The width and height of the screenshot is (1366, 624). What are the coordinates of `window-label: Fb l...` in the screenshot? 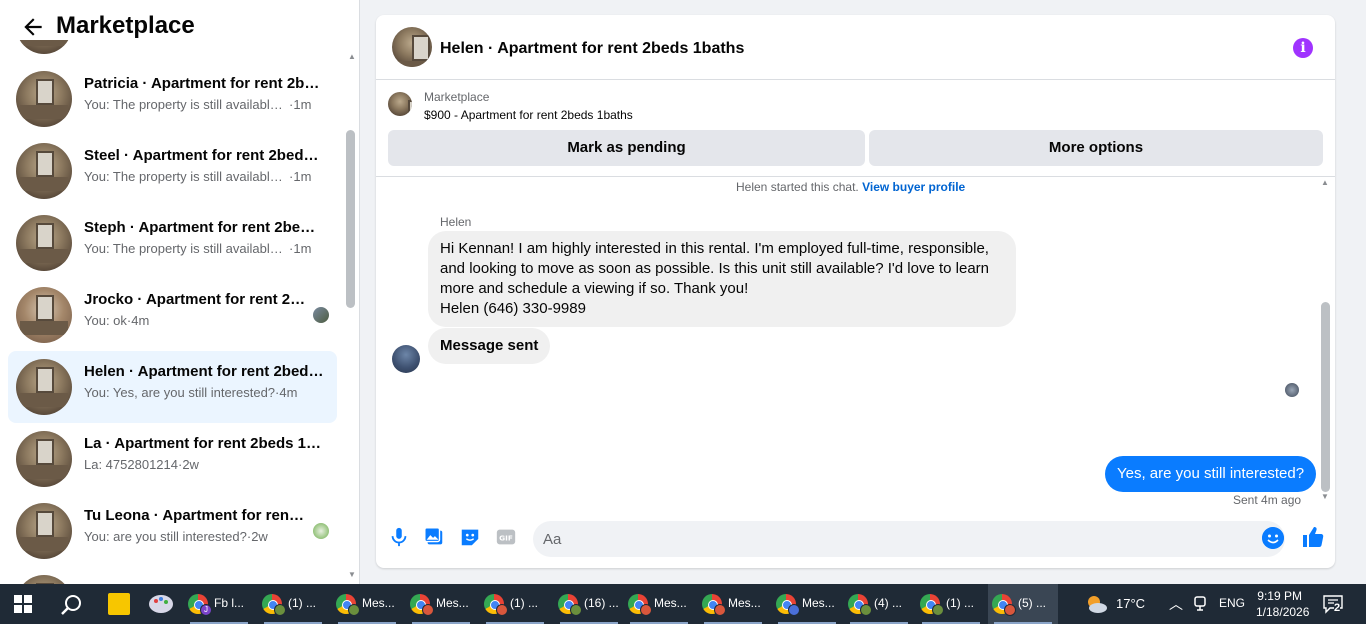 It's located at (229, 603).